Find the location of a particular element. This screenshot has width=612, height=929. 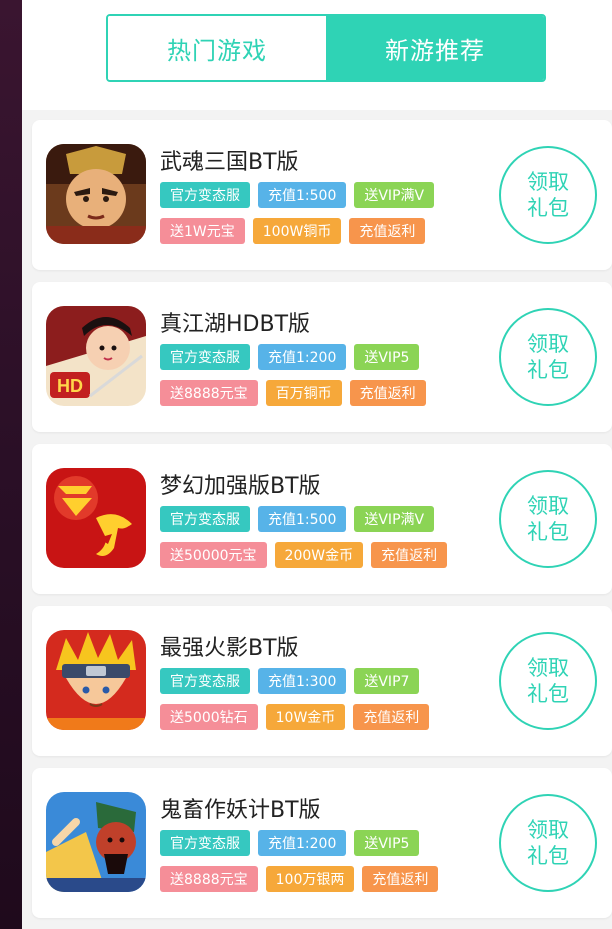

tab-hot-games: 热门游戏 is located at coordinates (217, 48).